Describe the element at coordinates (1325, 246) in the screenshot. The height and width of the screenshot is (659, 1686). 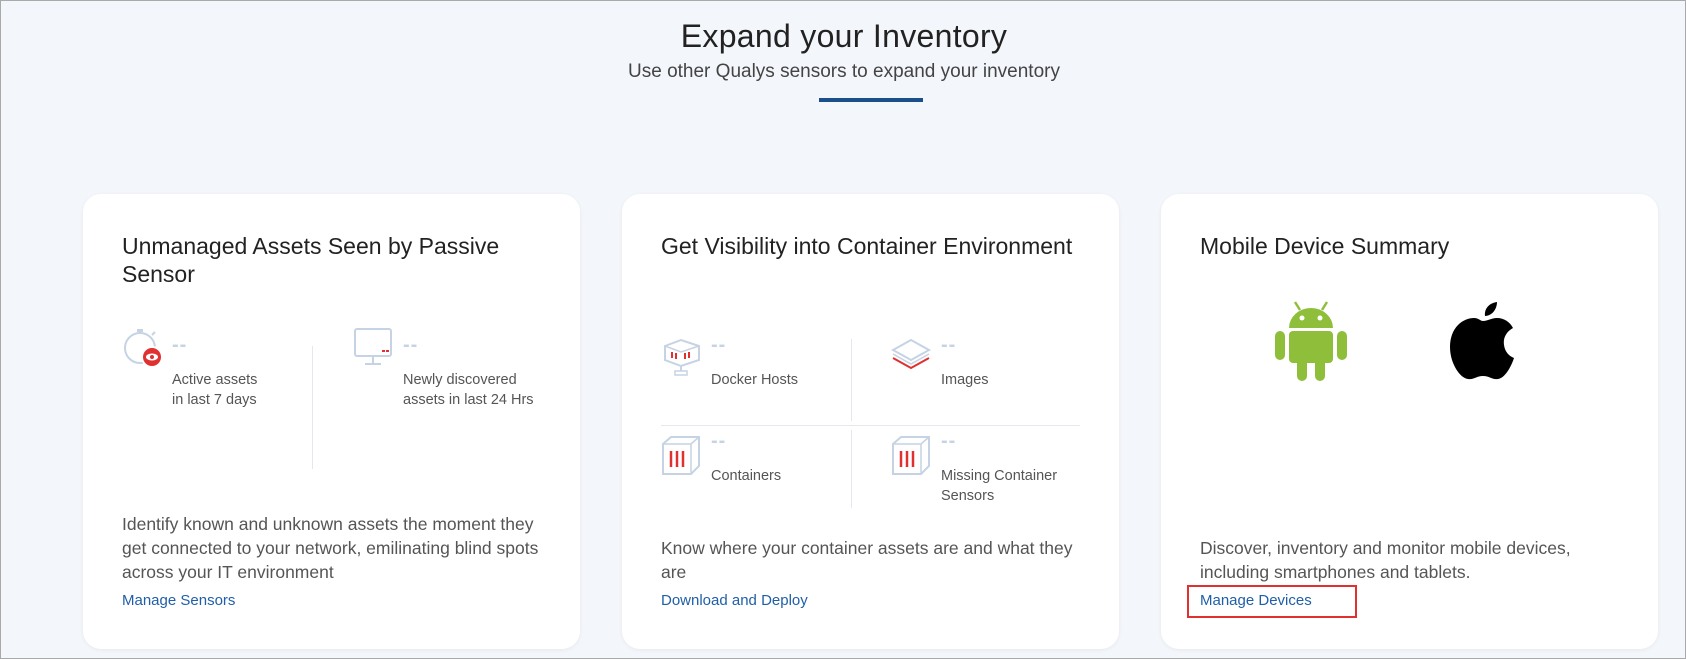
I see `card-title: Mobile Device Summary` at that location.